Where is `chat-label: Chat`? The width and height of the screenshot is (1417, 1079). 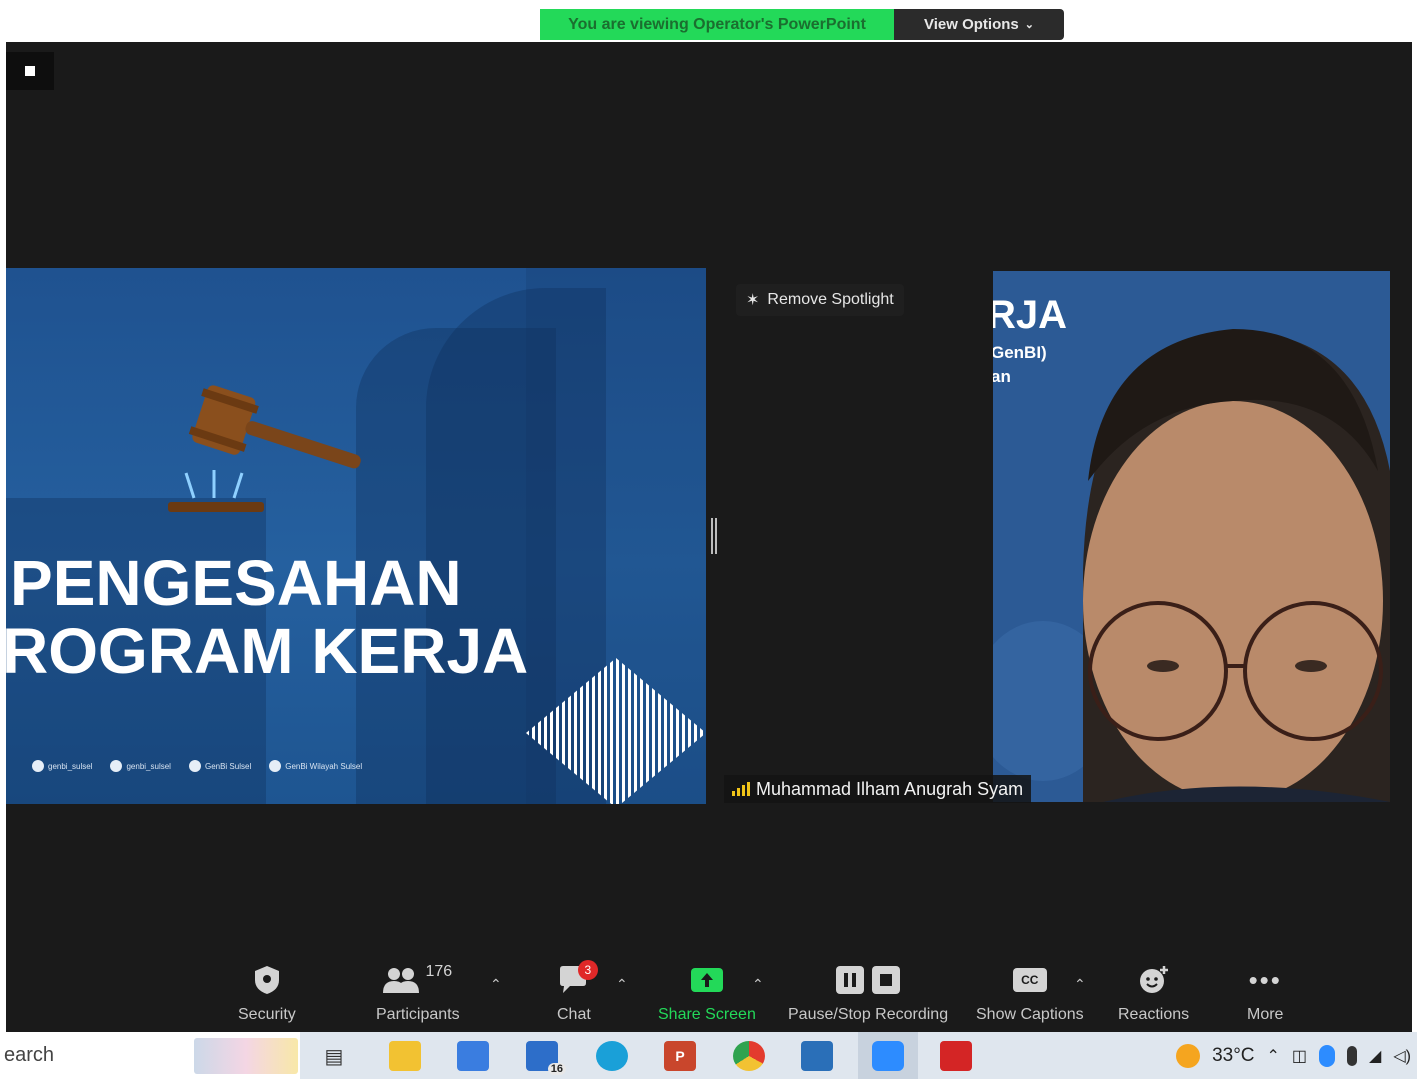
chat-label: Chat is located at coordinates (574, 1014).